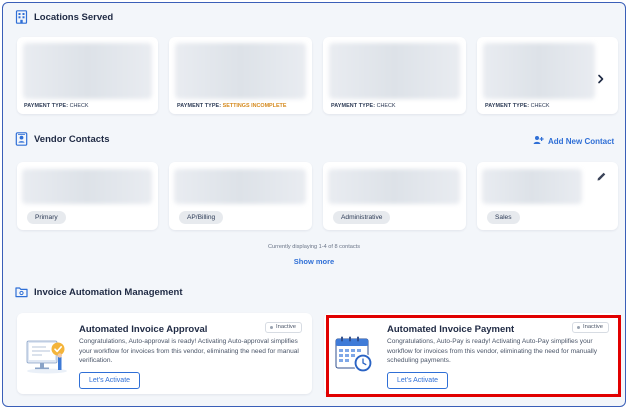 The height and width of the screenshot is (409, 628). Describe the element at coordinates (418, 380) in the screenshot. I see `activate-payment-button: Let's Activate` at that location.